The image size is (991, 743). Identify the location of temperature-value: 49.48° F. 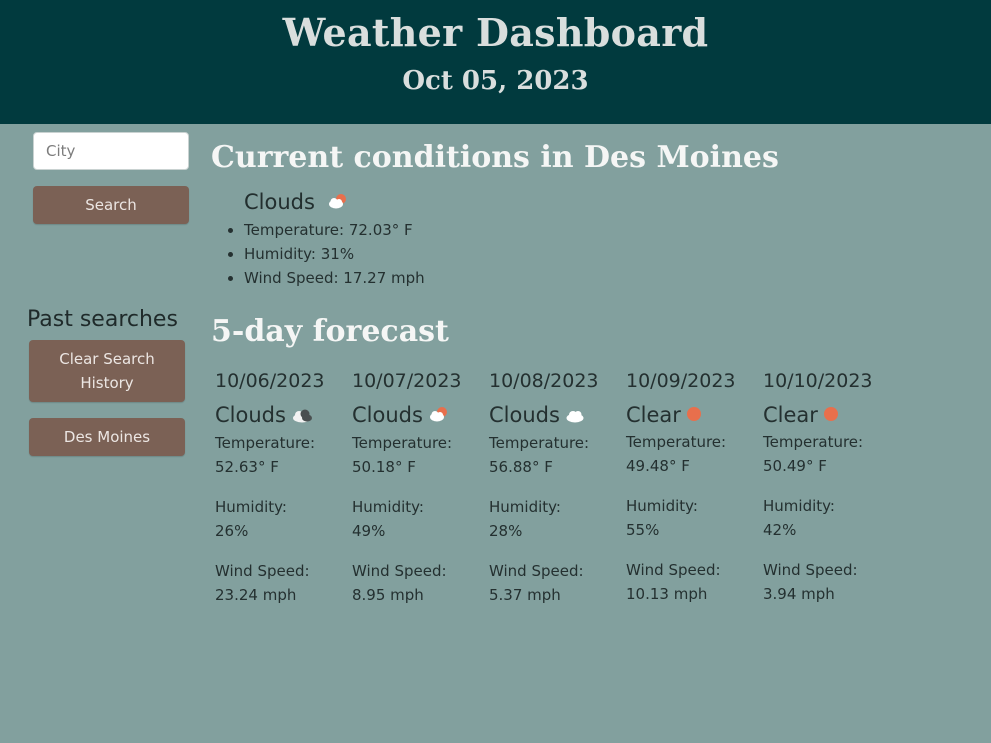
(658, 466).